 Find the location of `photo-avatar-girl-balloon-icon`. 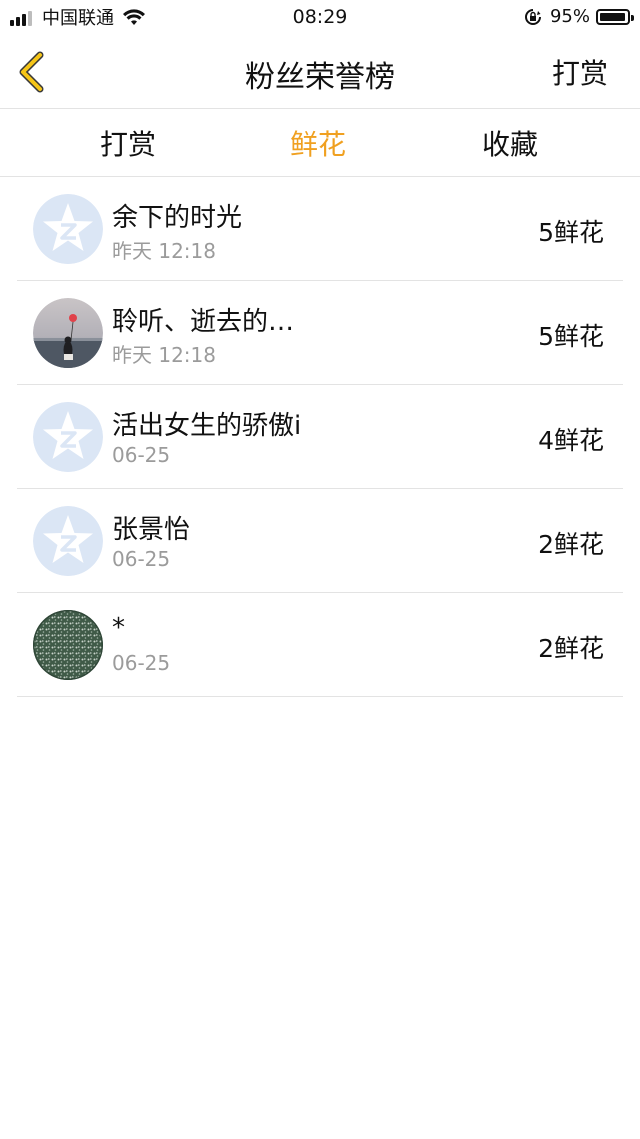

photo-avatar-girl-balloon-icon is located at coordinates (68, 333).